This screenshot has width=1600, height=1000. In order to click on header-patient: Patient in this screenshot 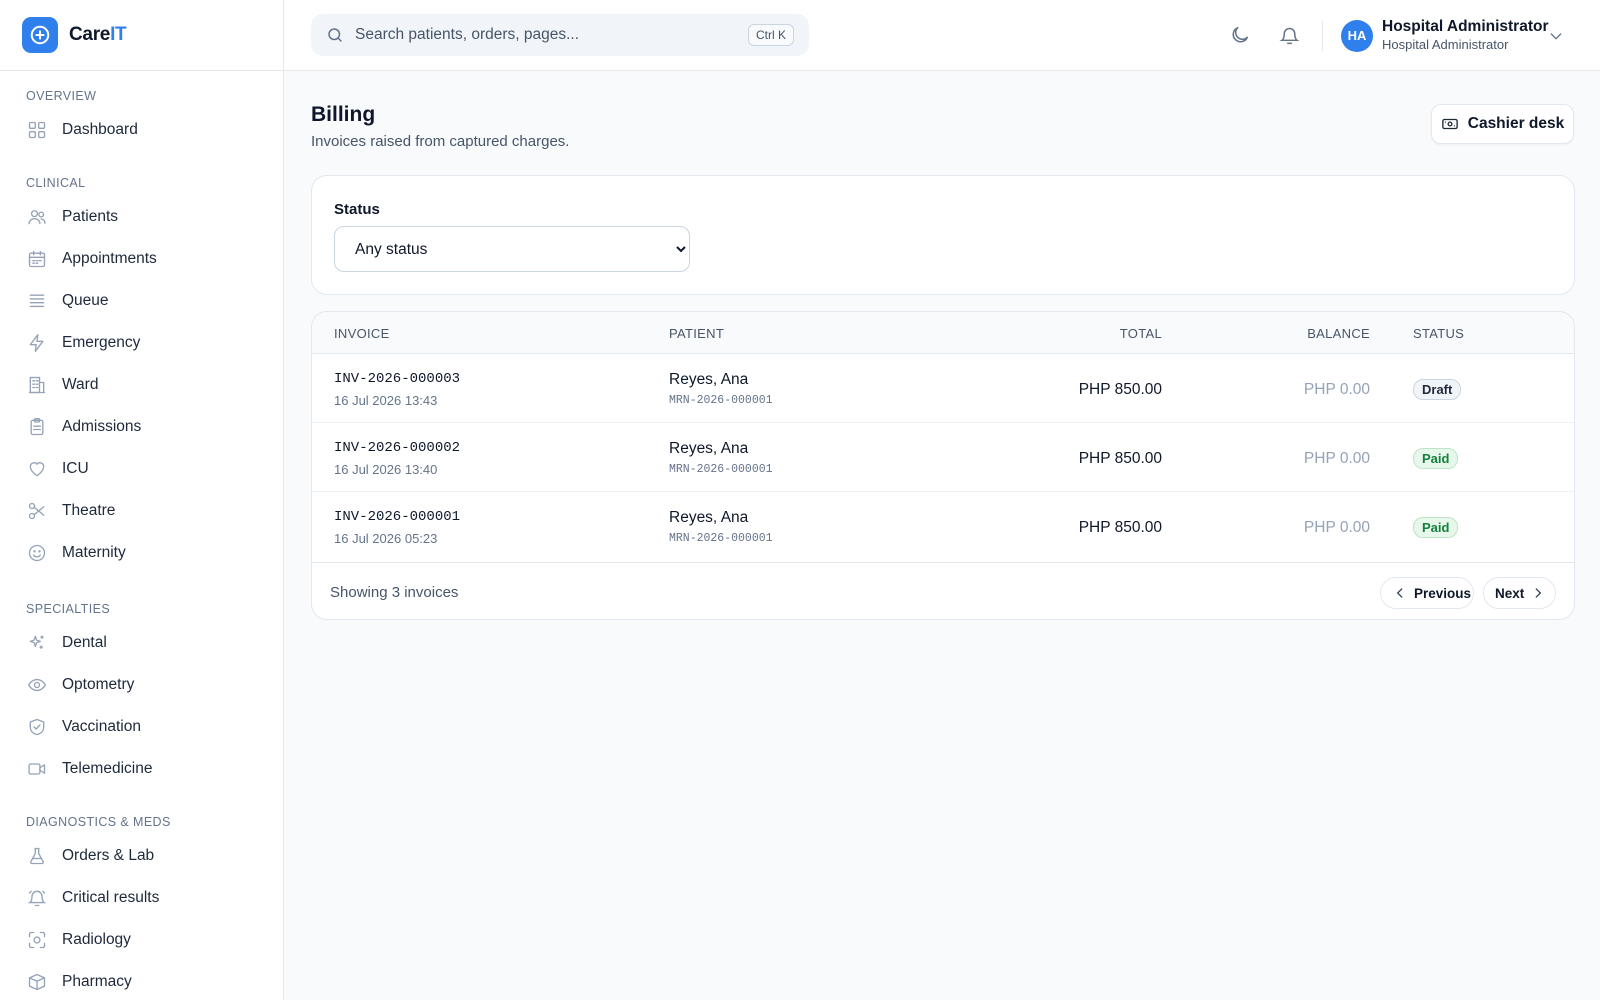, I will do `click(696, 333)`.